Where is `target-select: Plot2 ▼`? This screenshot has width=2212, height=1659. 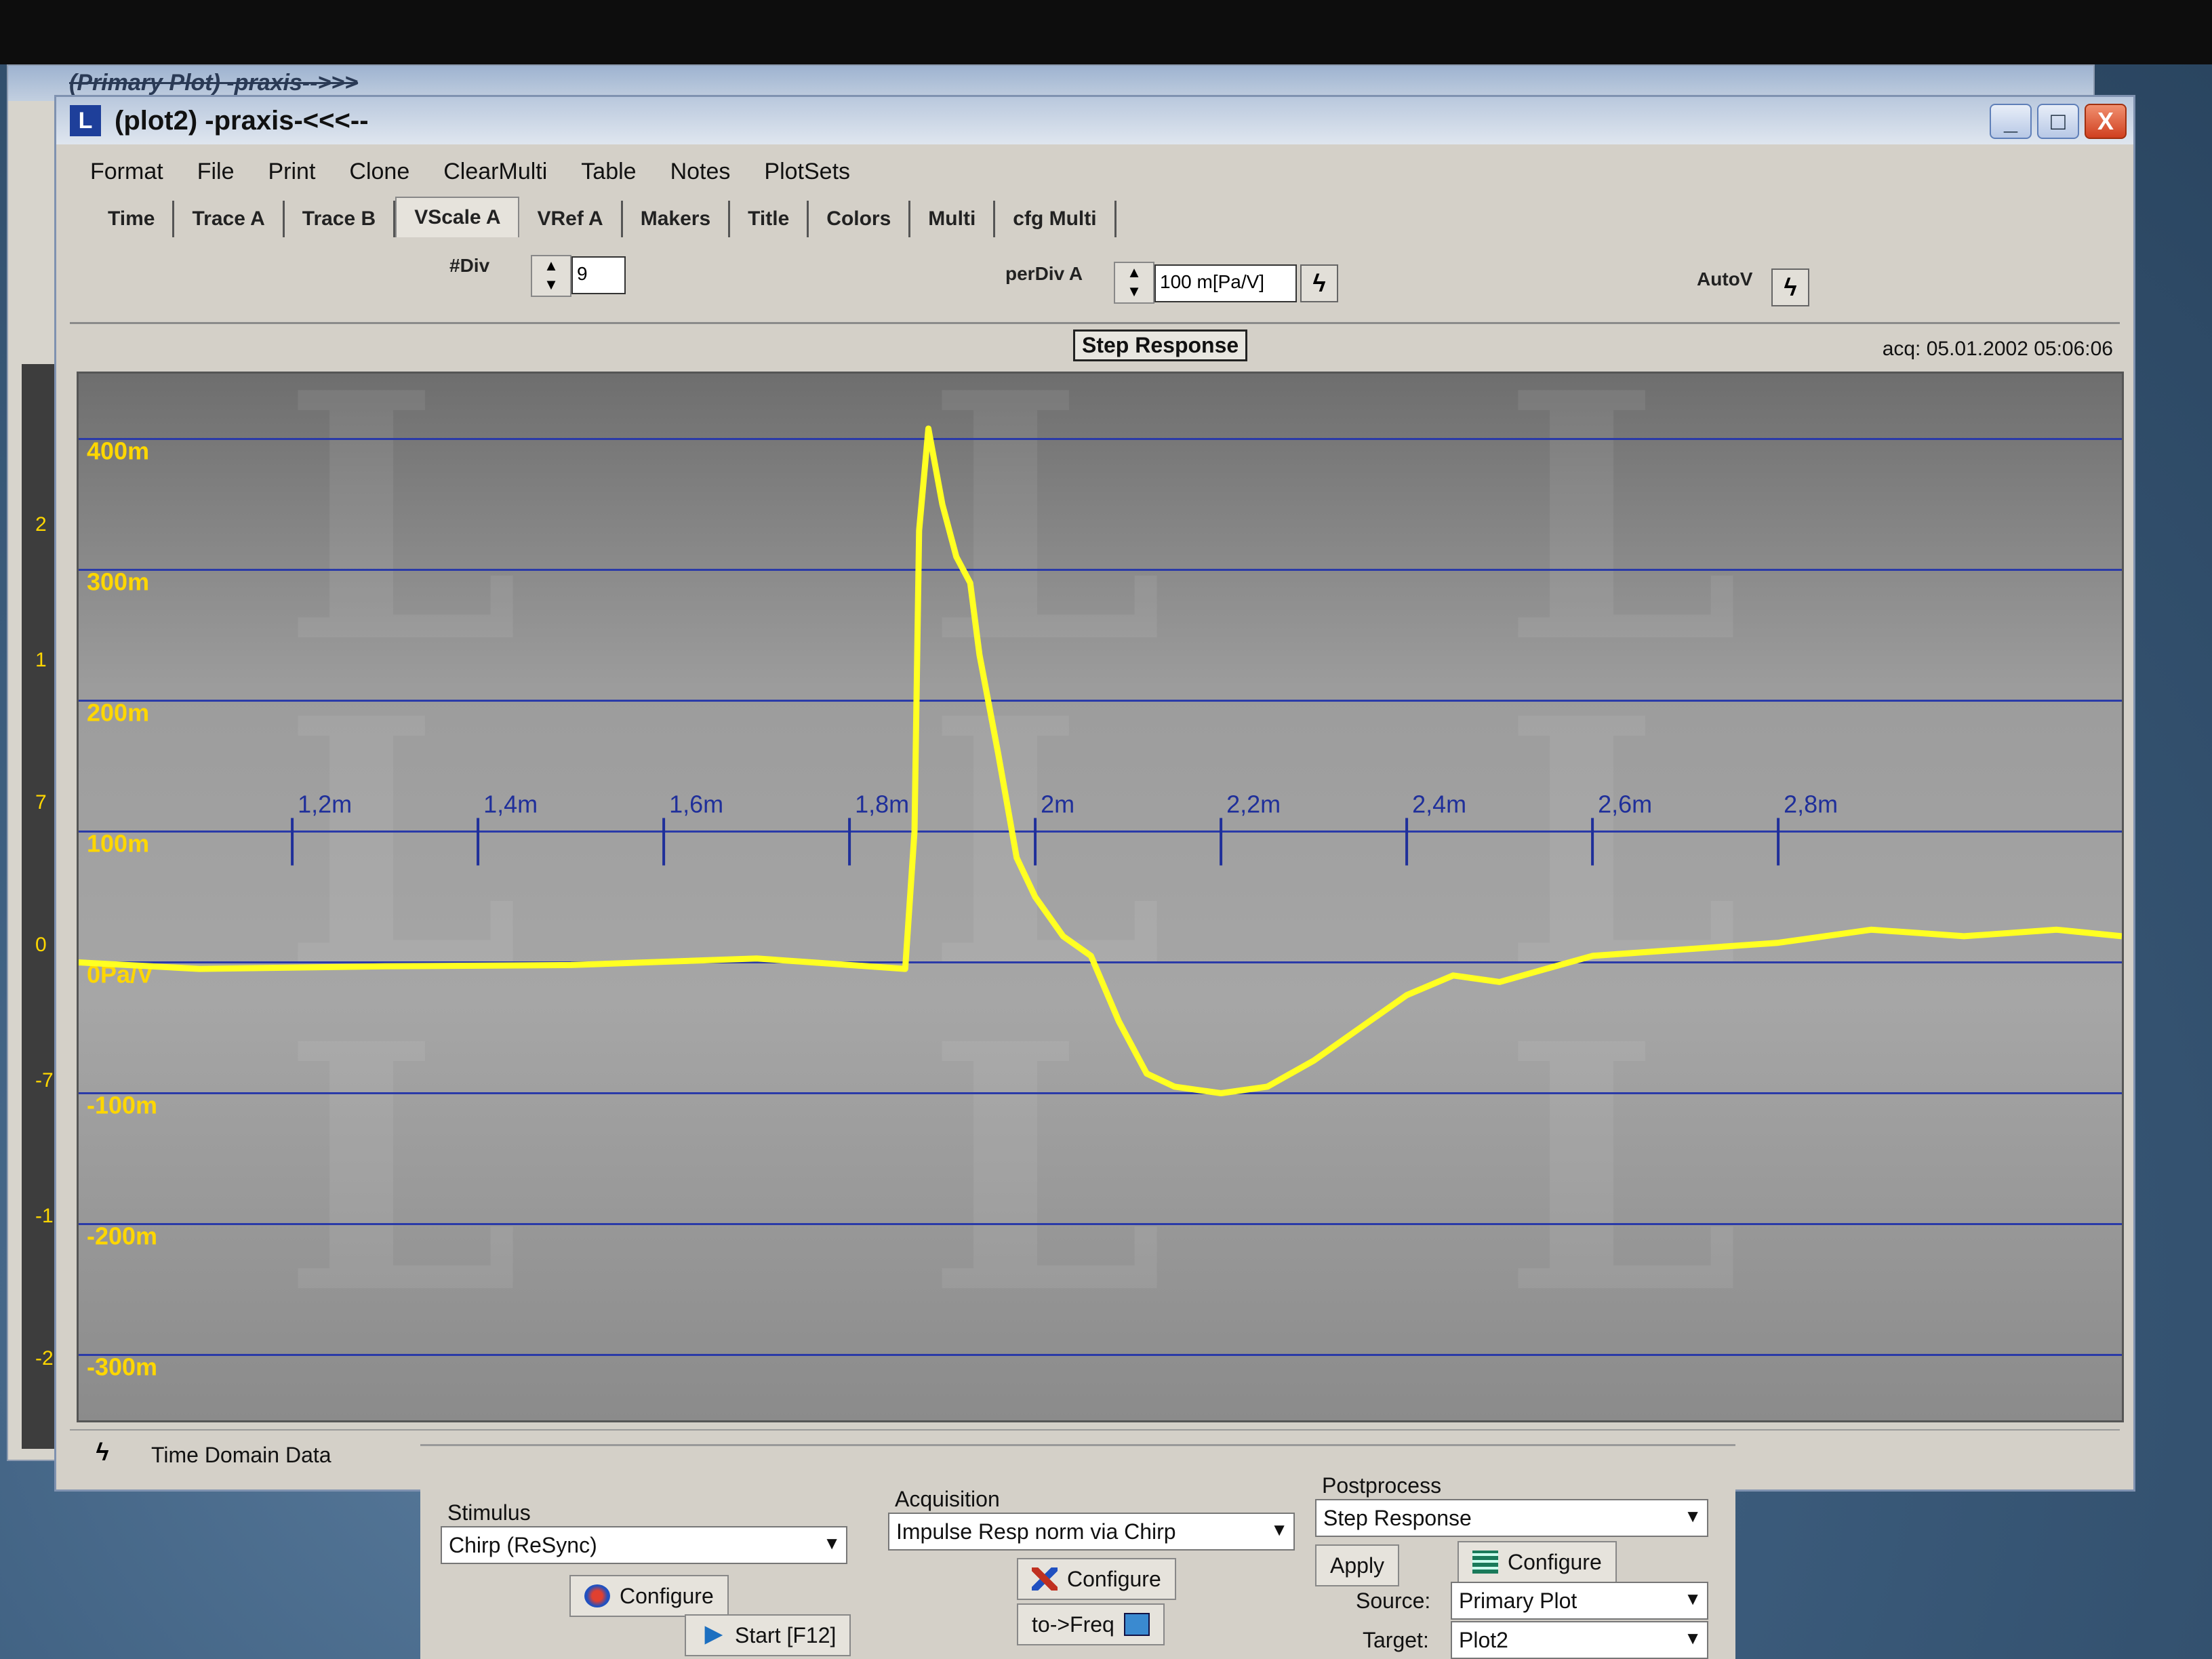
target-select: Plot2 ▼ is located at coordinates (1579, 1640).